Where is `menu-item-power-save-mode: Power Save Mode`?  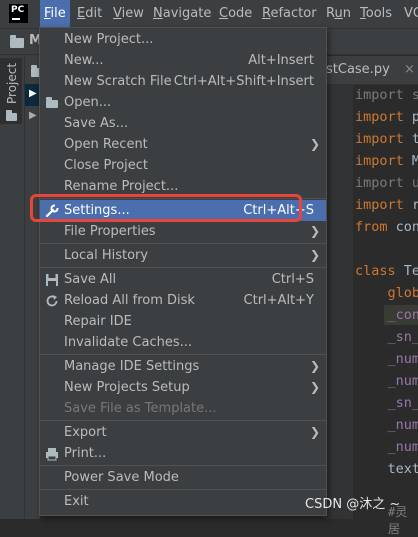 menu-item-power-save-mode: Power Save Mode is located at coordinates (183, 477).